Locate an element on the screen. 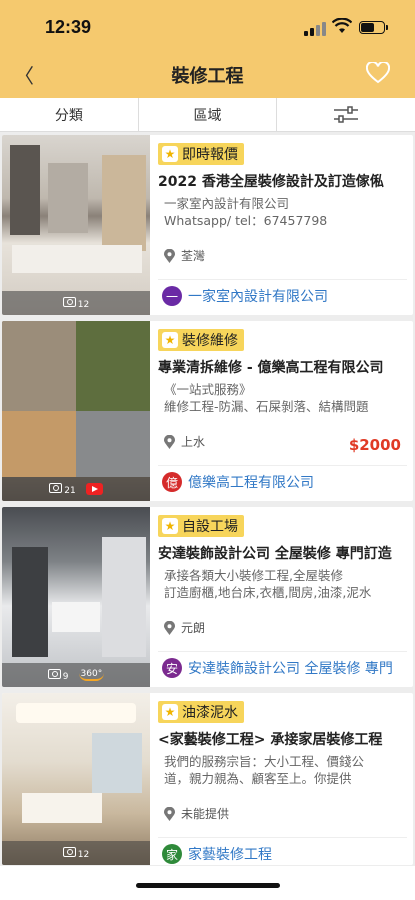 The image size is (415, 900). region-filter: 區域 is located at coordinates (208, 114).